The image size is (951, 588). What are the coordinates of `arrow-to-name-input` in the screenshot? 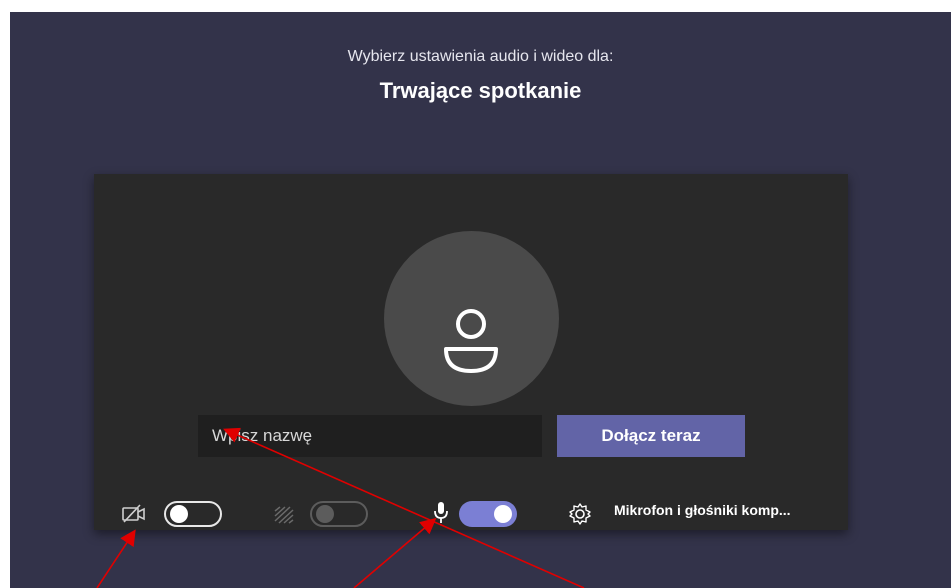 It's located at (404, 507).